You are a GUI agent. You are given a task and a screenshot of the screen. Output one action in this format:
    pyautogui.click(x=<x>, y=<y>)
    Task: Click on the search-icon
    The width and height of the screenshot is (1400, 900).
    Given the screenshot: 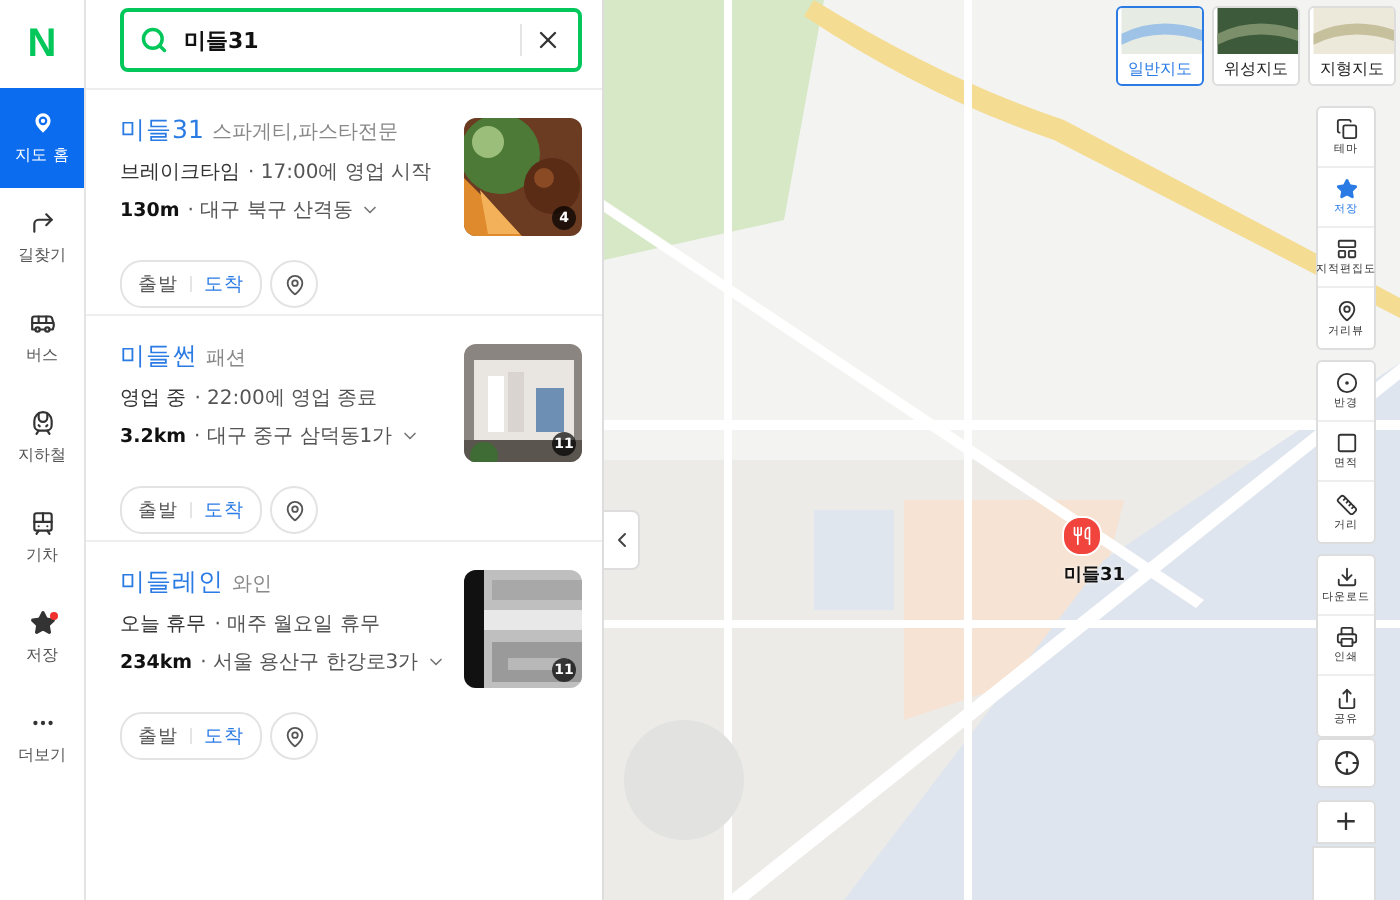 What is the action you would take?
    pyautogui.click(x=154, y=40)
    